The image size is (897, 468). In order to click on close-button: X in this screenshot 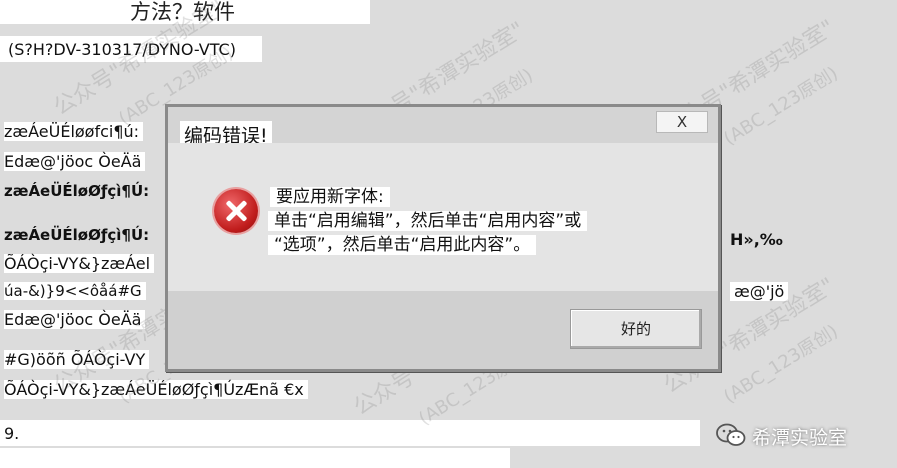, I will do `click(682, 122)`.